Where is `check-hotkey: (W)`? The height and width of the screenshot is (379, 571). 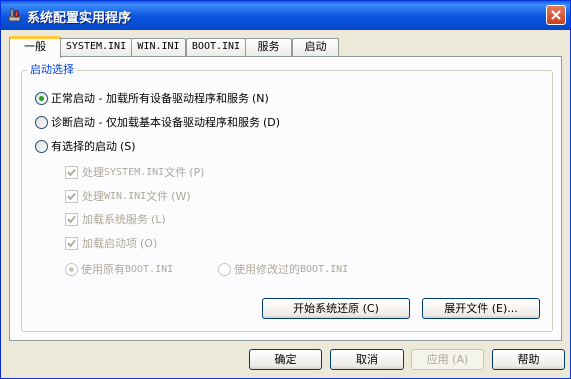 check-hotkey: (W) is located at coordinates (181, 196).